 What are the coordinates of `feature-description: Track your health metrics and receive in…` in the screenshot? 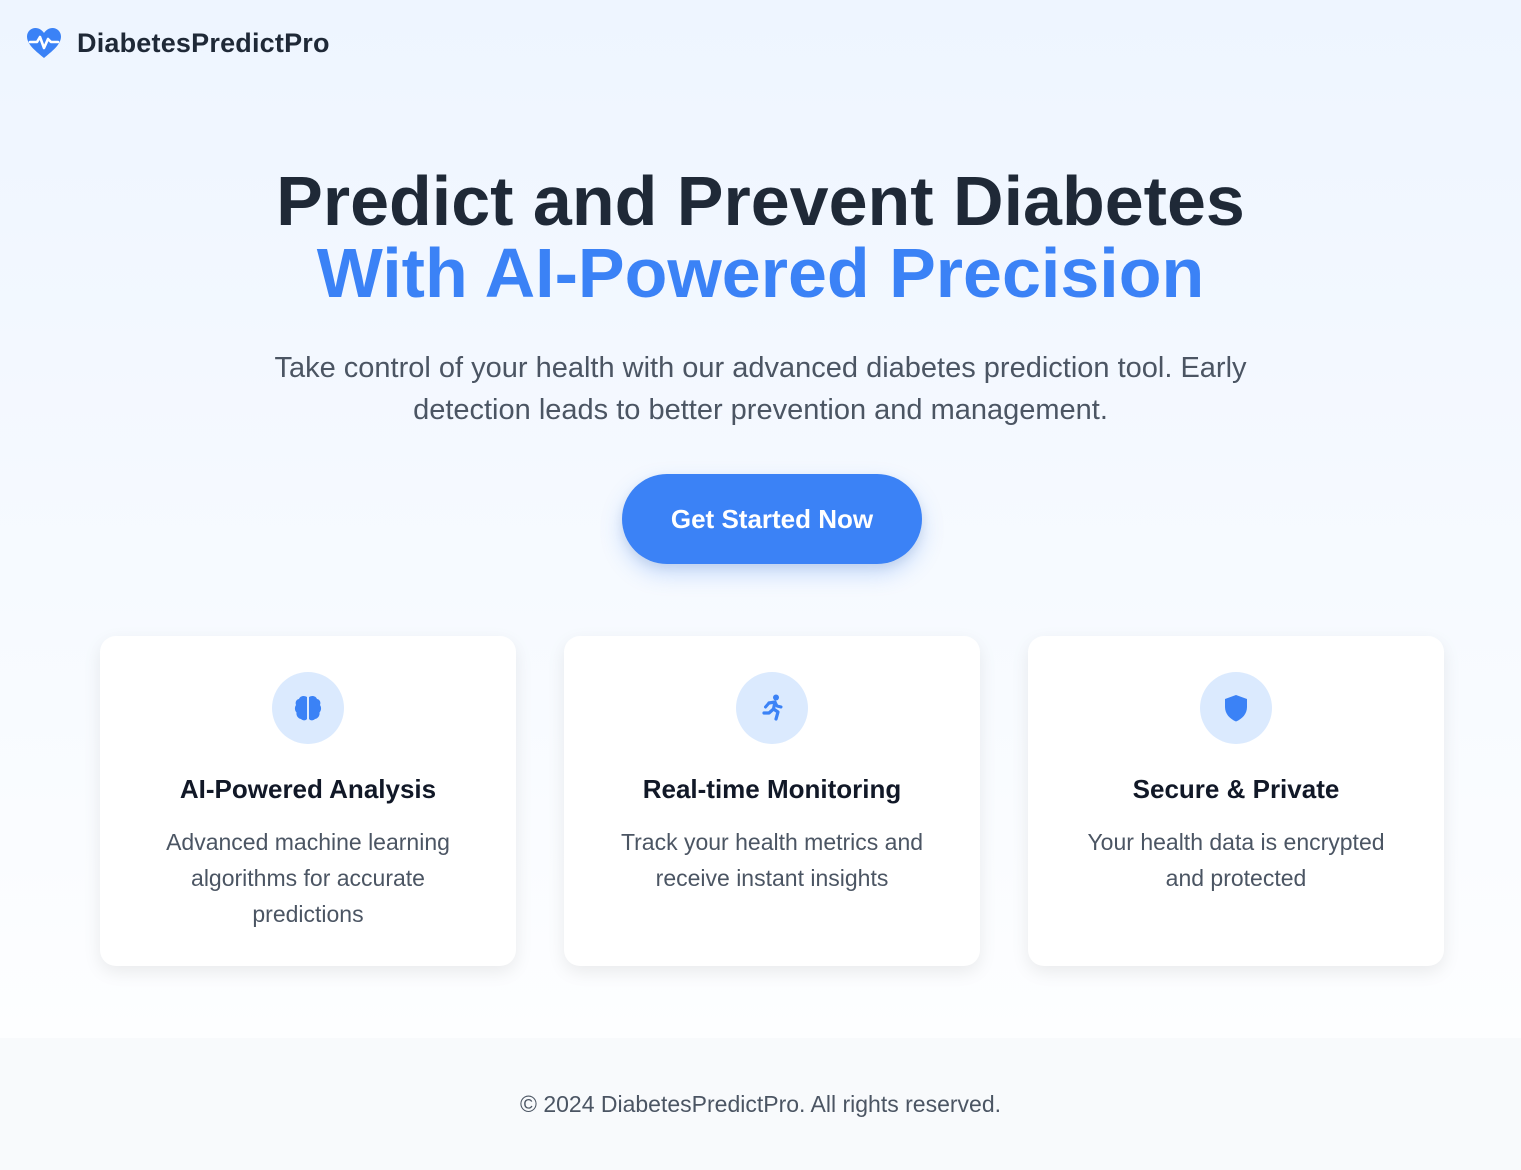 It's located at (772, 860).